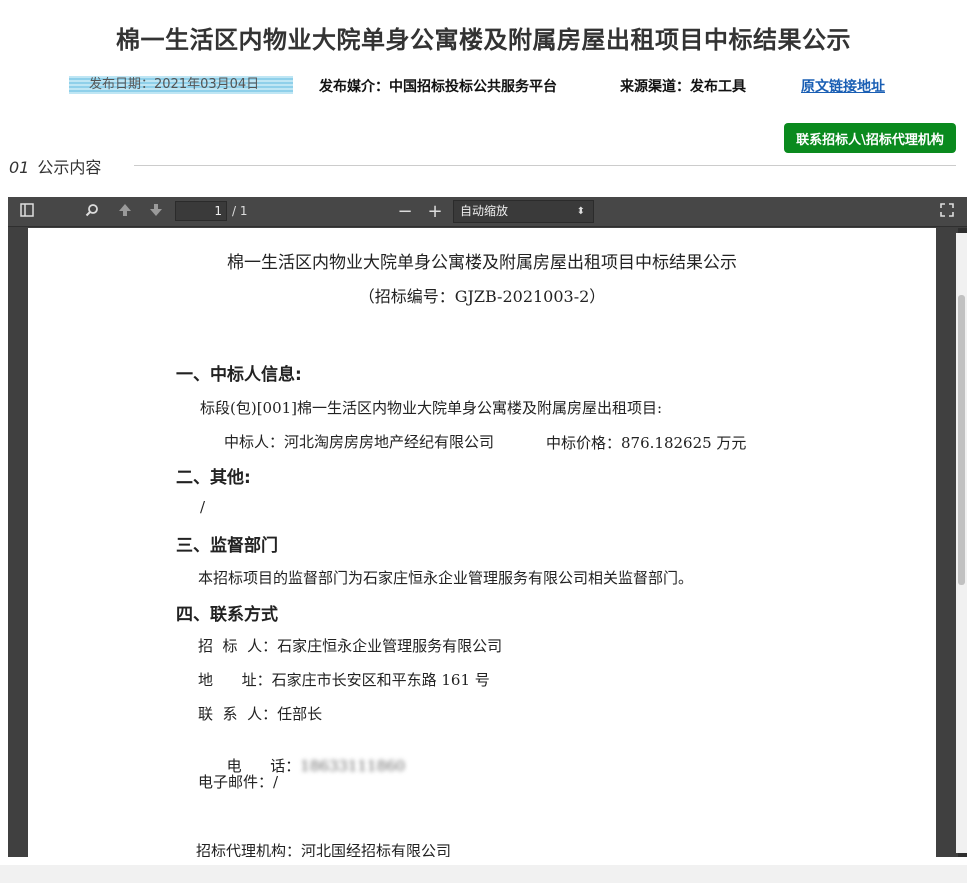  What do you see at coordinates (483, 40) in the screenshot?
I see `page-title: 棉一生活区内物业大院单身公寓楼及附属房屋出租项目中标结果公示` at bounding box center [483, 40].